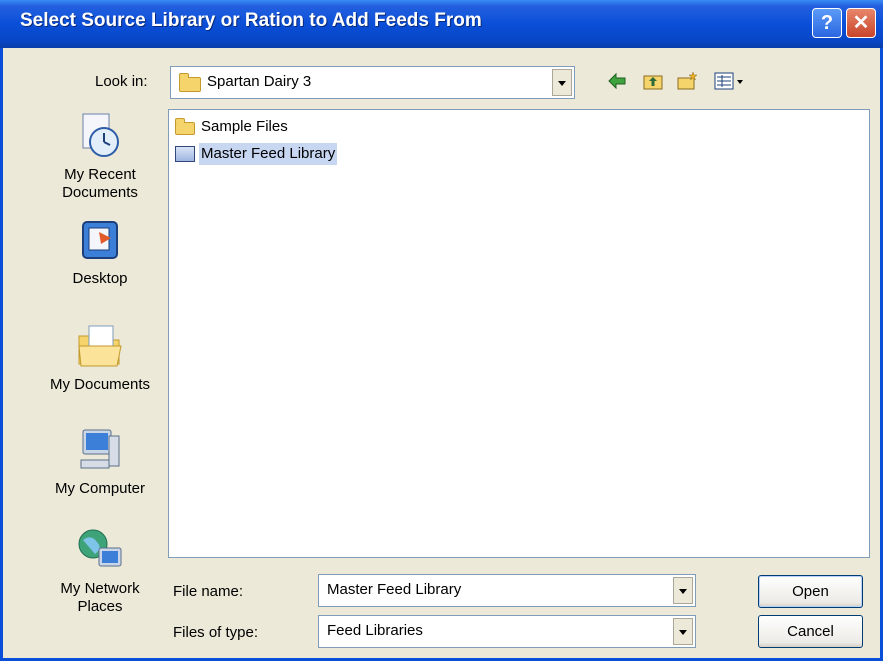 The image size is (883, 661). Describe the element at coordinates (507, 590) in the screenshot. I see `file-name-field: Master Feed Library` at that location.